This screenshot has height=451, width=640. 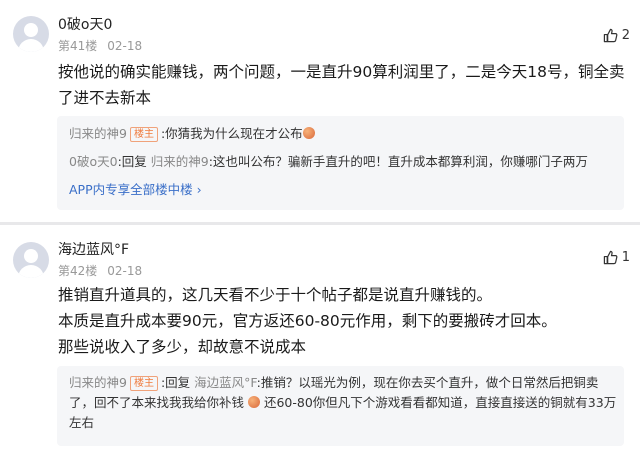 What do you see at coordinates (180, 161) in the screenshot?
I see `reply-target: 归来的神9` at bounding box center [180, 161].